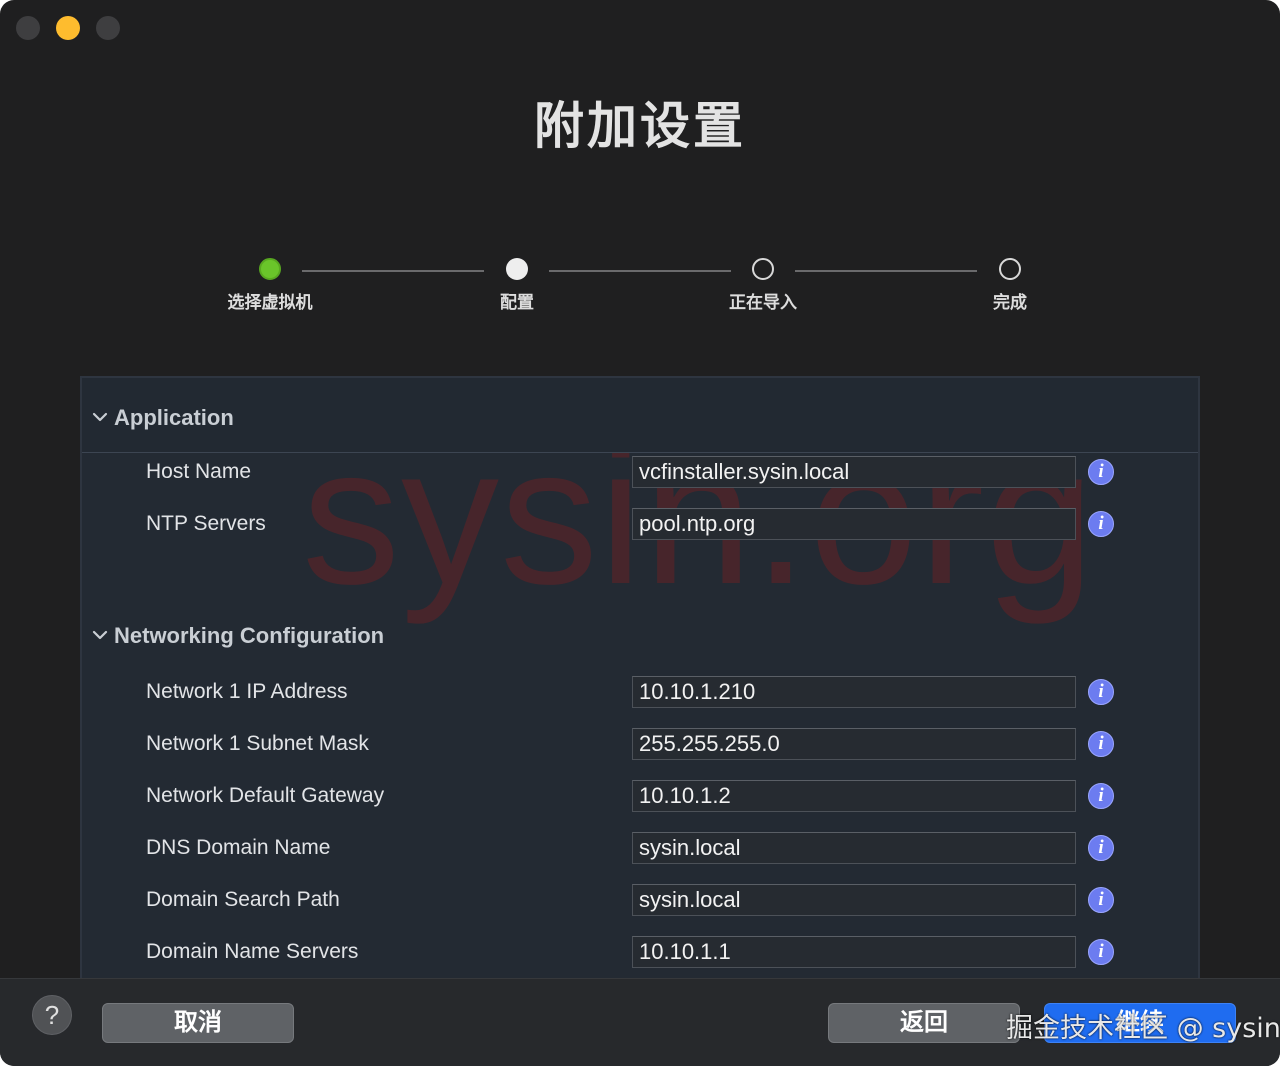  What do you see at coordinates (924, 1023) in the screenshot?
I see `back-button: 返回` at bounding box center [924, 1023].